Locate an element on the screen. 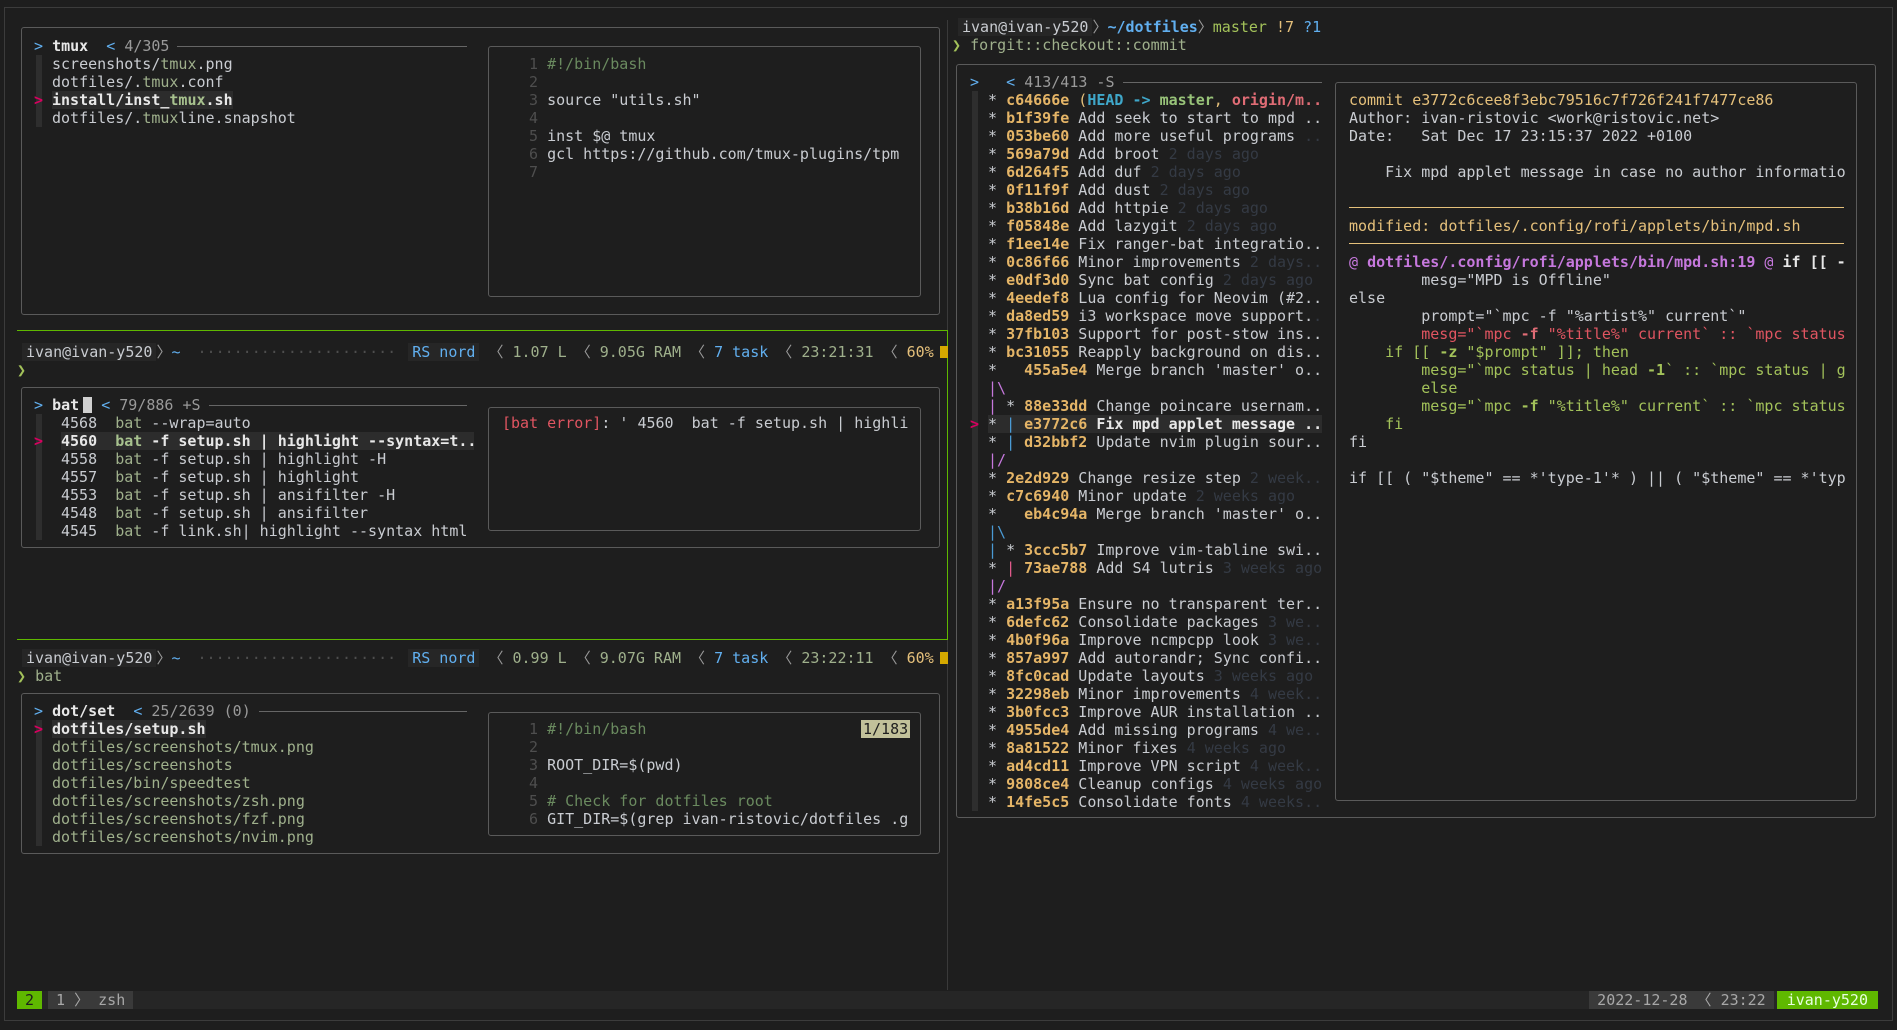  list-item: * 32298eb Minor improvements 4 week.. is located at coordinates (1155, 694).